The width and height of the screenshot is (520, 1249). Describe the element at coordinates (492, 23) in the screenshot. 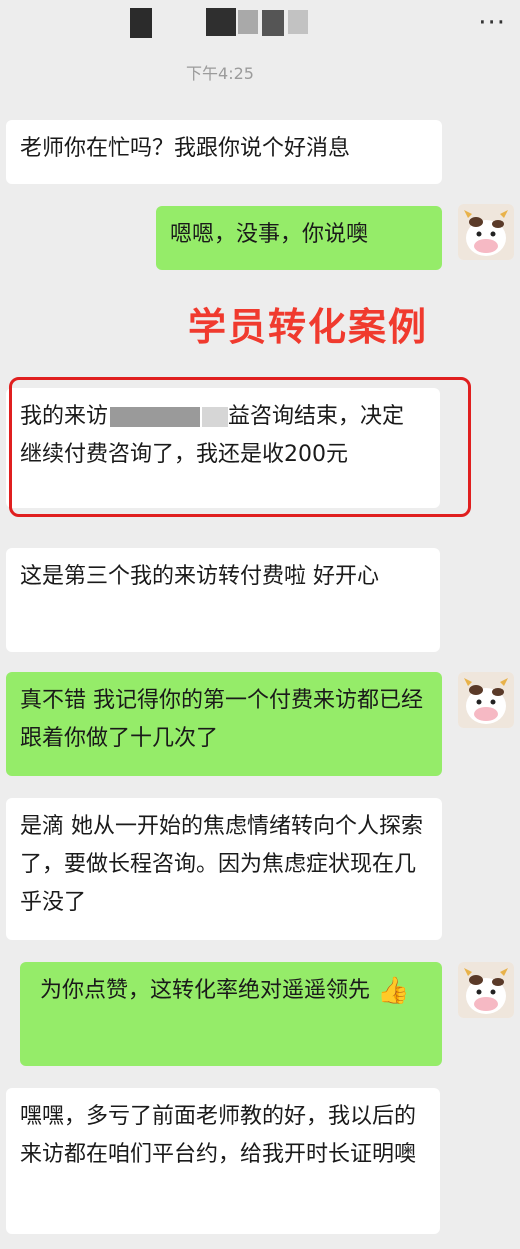

I see `more-dots-icon: ···` at that location.